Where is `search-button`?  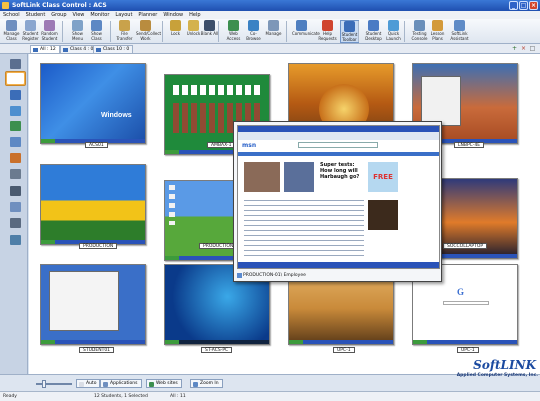 search-button is located at coordinates (15, 207).